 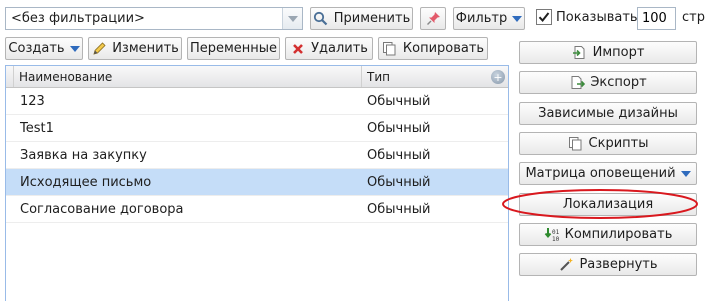 What do you see at coordinates (321, 19) in the screenshot?
I see `search-icon` at bounding box center [321, 19].